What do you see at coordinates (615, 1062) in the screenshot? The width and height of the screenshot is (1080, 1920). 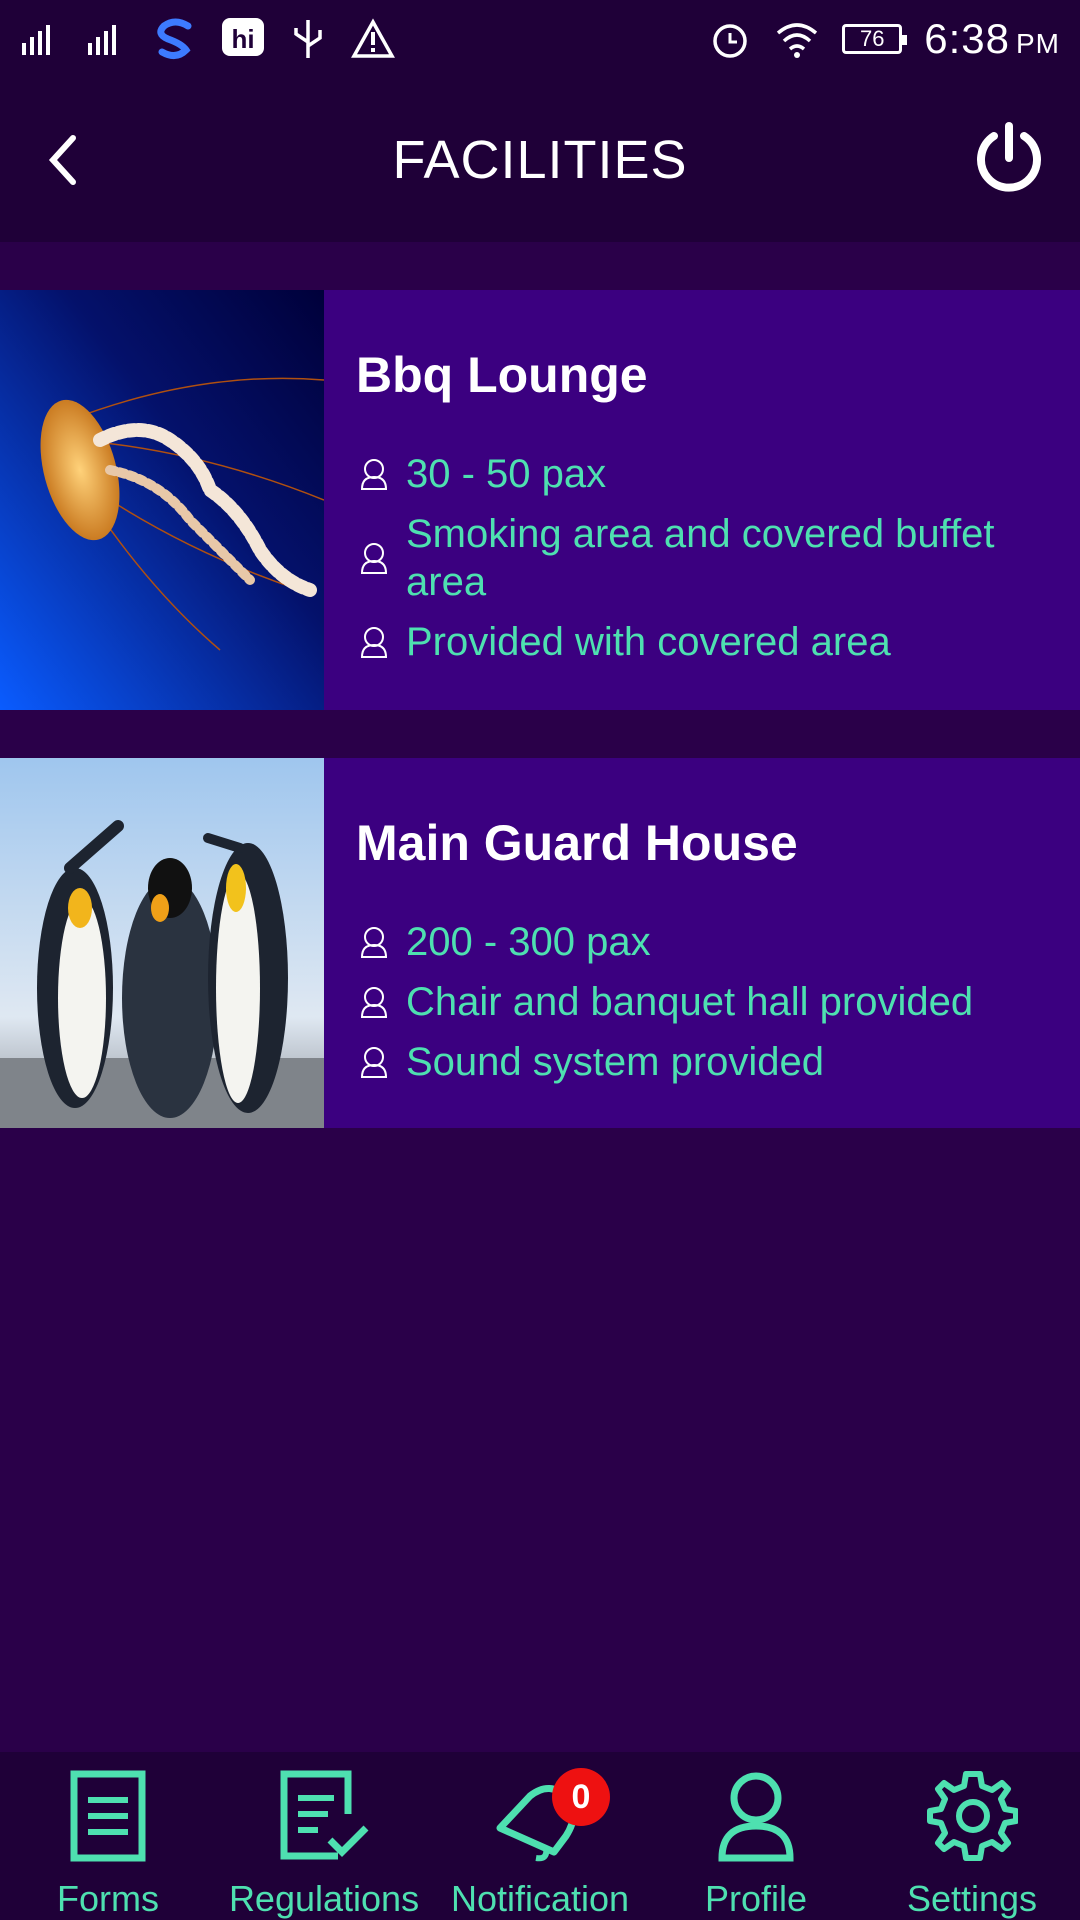 I see `feature-text: Sound system provided` at bounding box center [615, 1062].